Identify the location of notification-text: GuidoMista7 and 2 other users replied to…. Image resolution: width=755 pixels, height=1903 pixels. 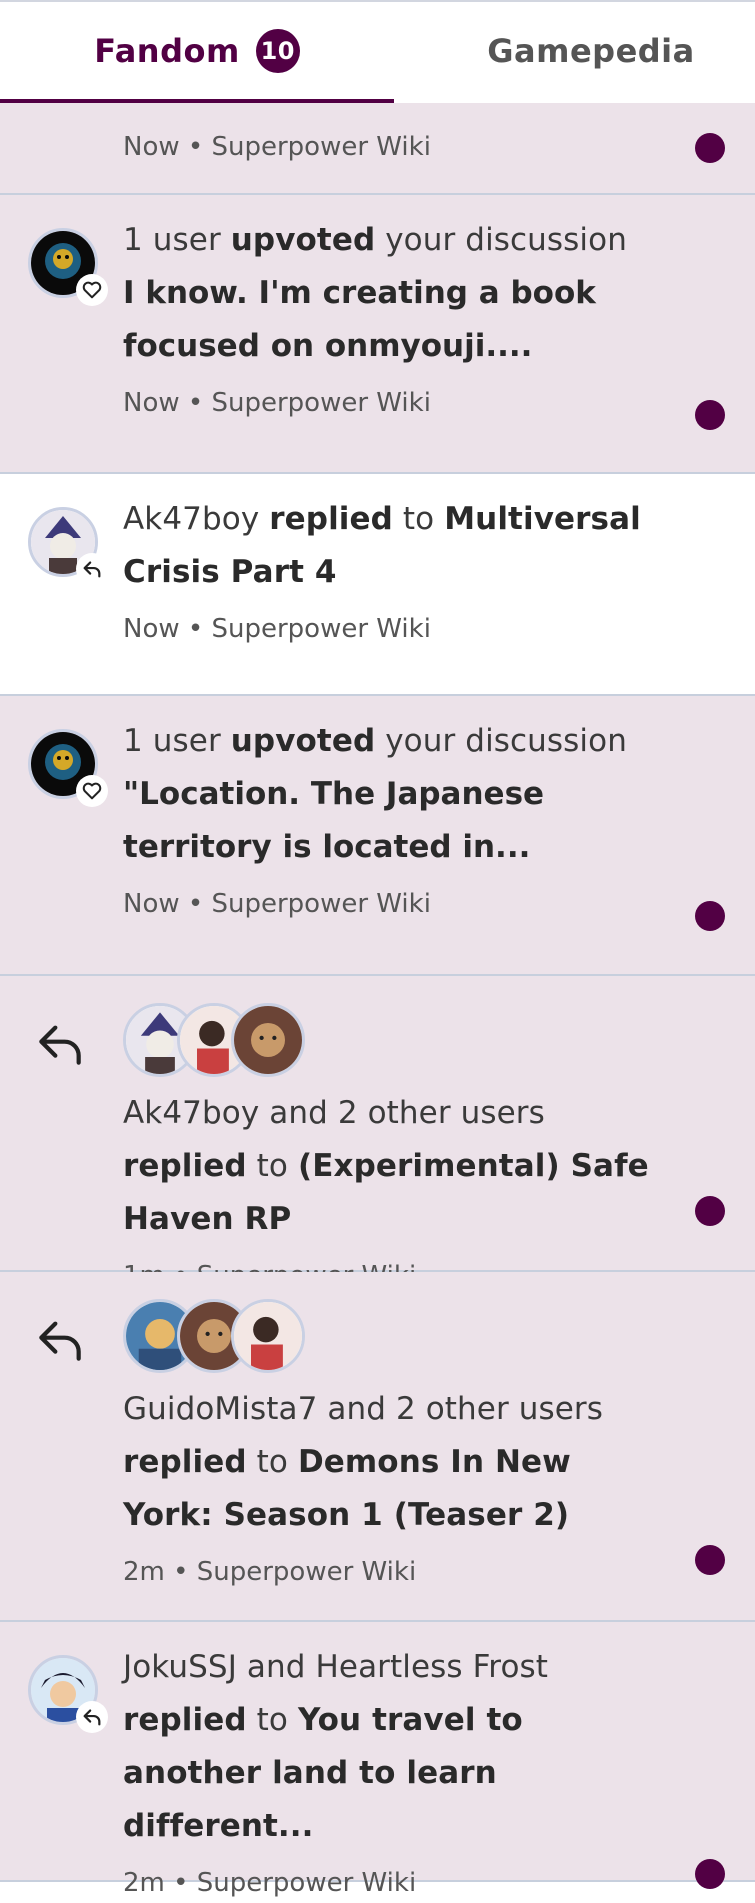
(389, 1462).